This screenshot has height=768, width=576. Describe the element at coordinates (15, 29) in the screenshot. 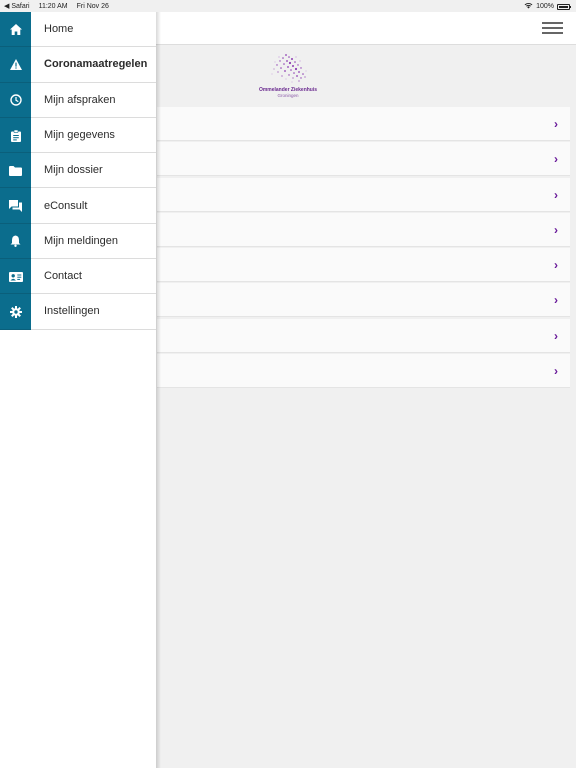

I see `home-icon` at that location.